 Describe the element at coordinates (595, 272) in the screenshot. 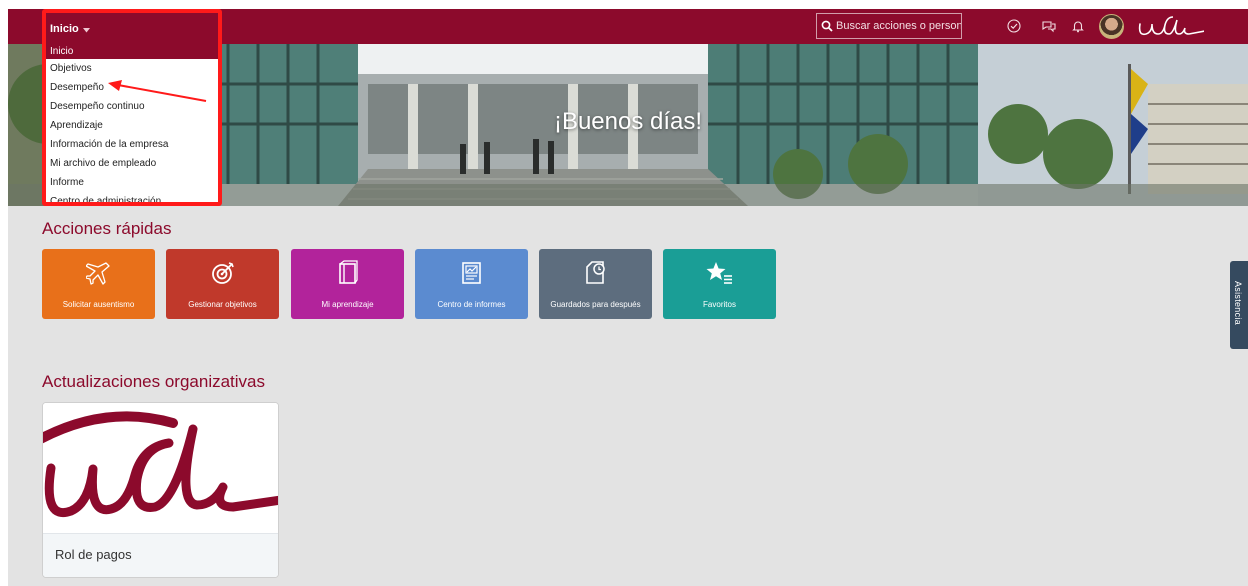

I see `saved-later-icon` at that location.